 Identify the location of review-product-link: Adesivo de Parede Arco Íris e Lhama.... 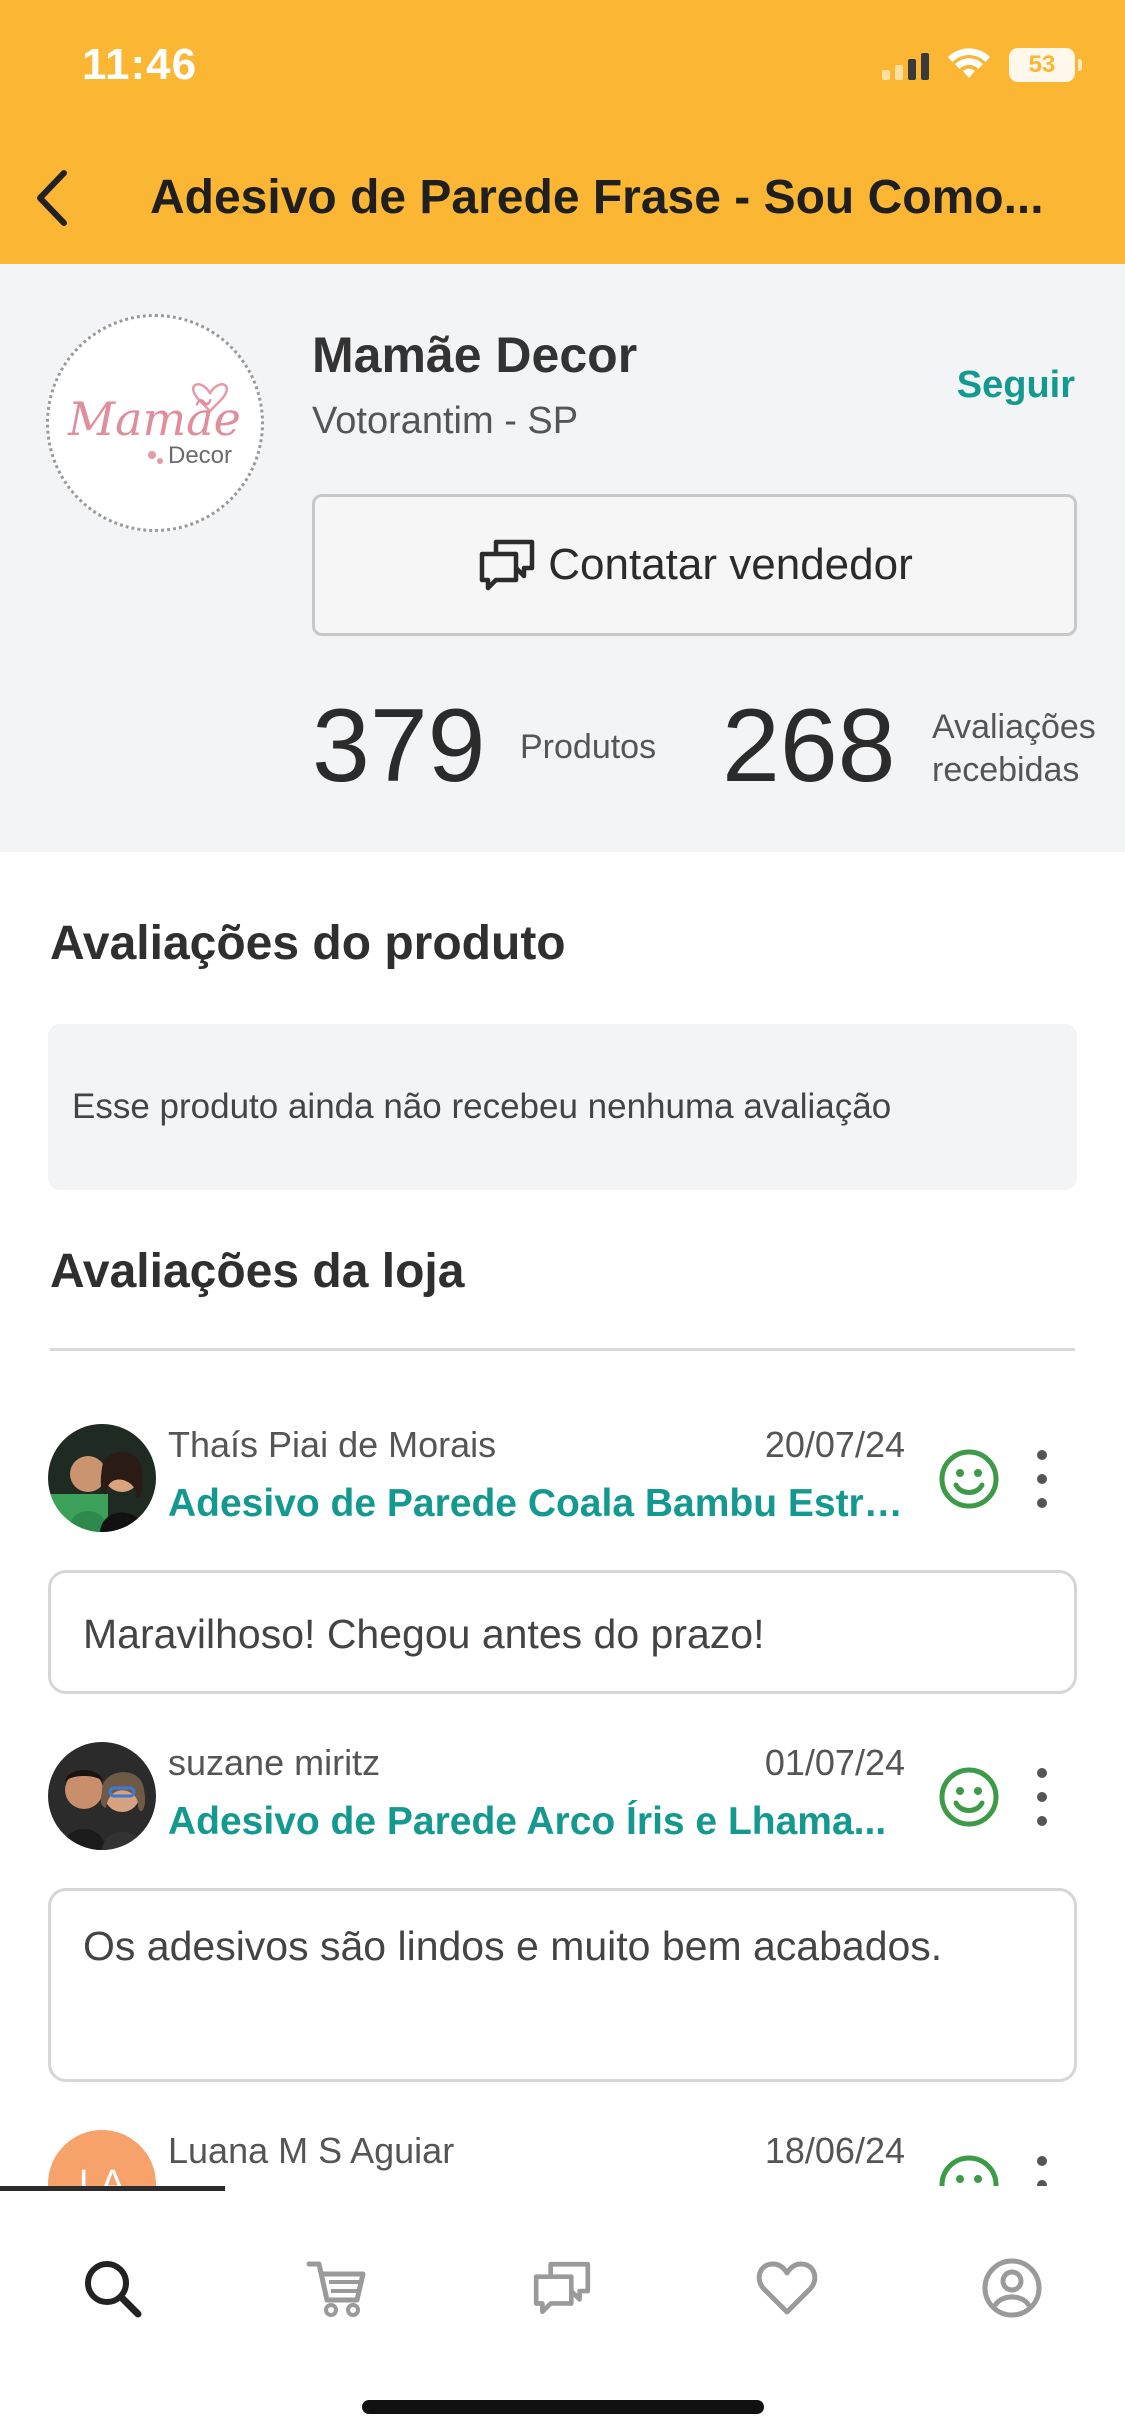
(538, 1822).